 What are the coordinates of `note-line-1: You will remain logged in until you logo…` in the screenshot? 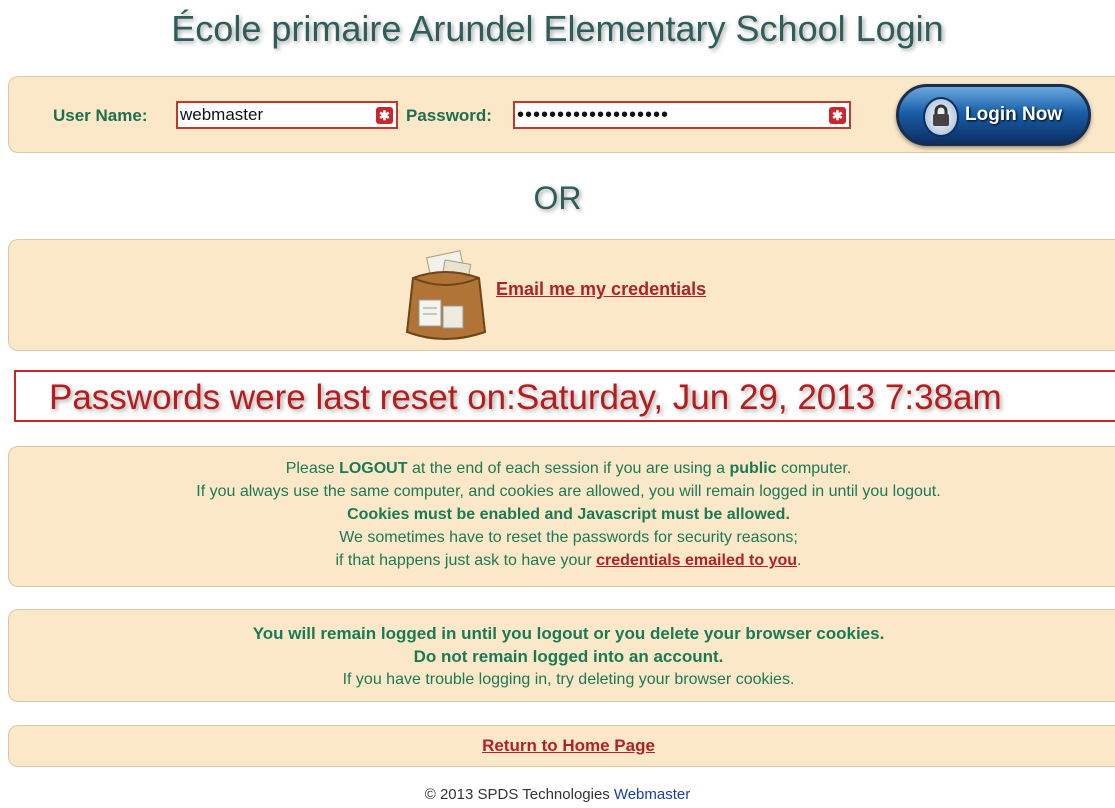 It's located at (568, 633).